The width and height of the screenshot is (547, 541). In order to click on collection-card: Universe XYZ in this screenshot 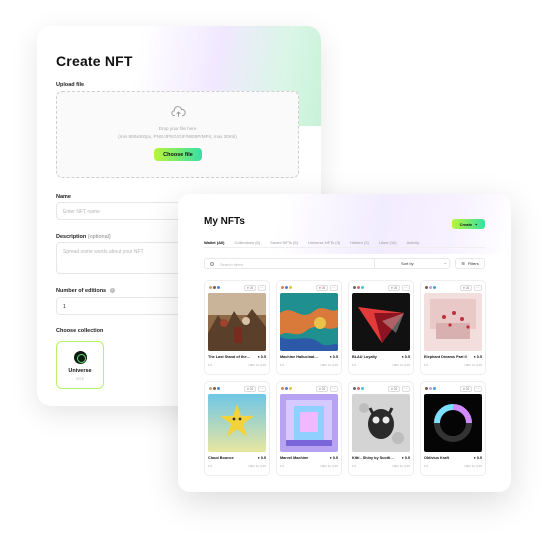, I will do `click(80, 365)`.